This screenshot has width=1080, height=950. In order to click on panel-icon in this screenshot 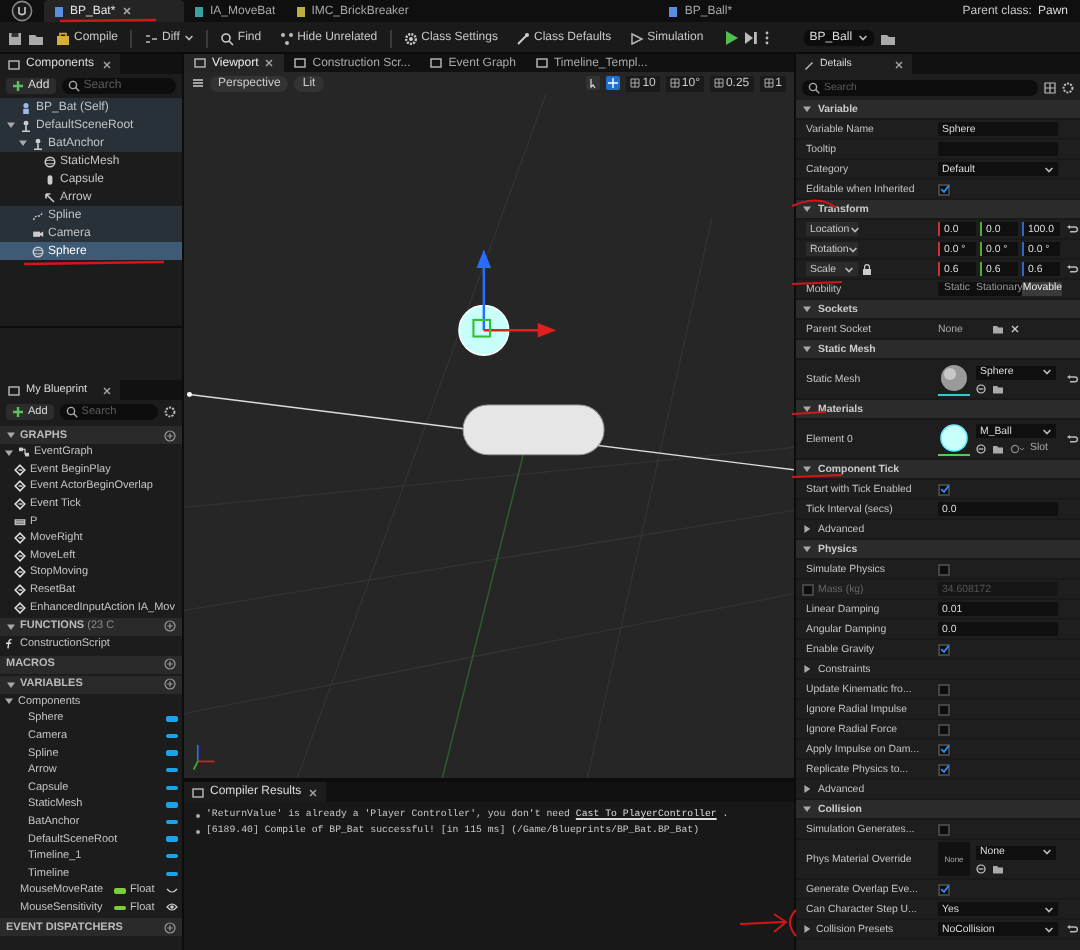, I will do `click(14, 390)`.